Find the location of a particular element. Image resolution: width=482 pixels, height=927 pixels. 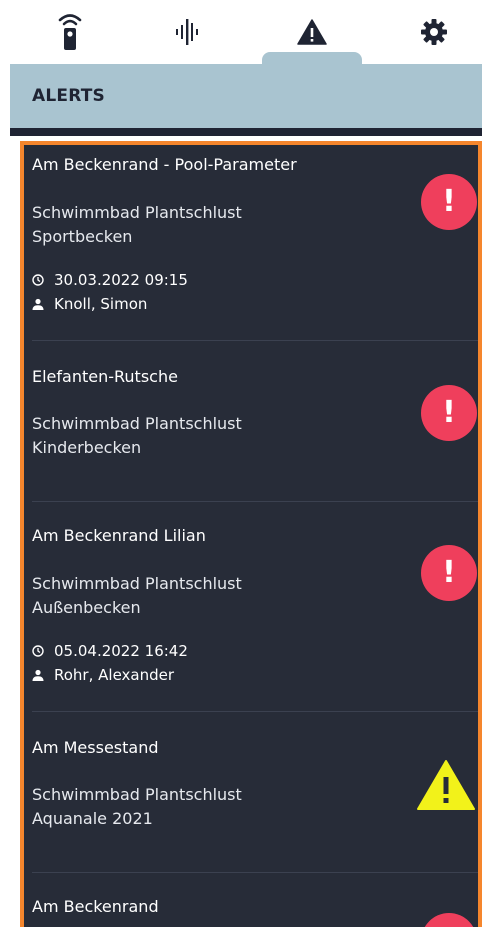

alert-title: Am Beckenrand - Pool-Parameter is located at coordinates (164, 164).